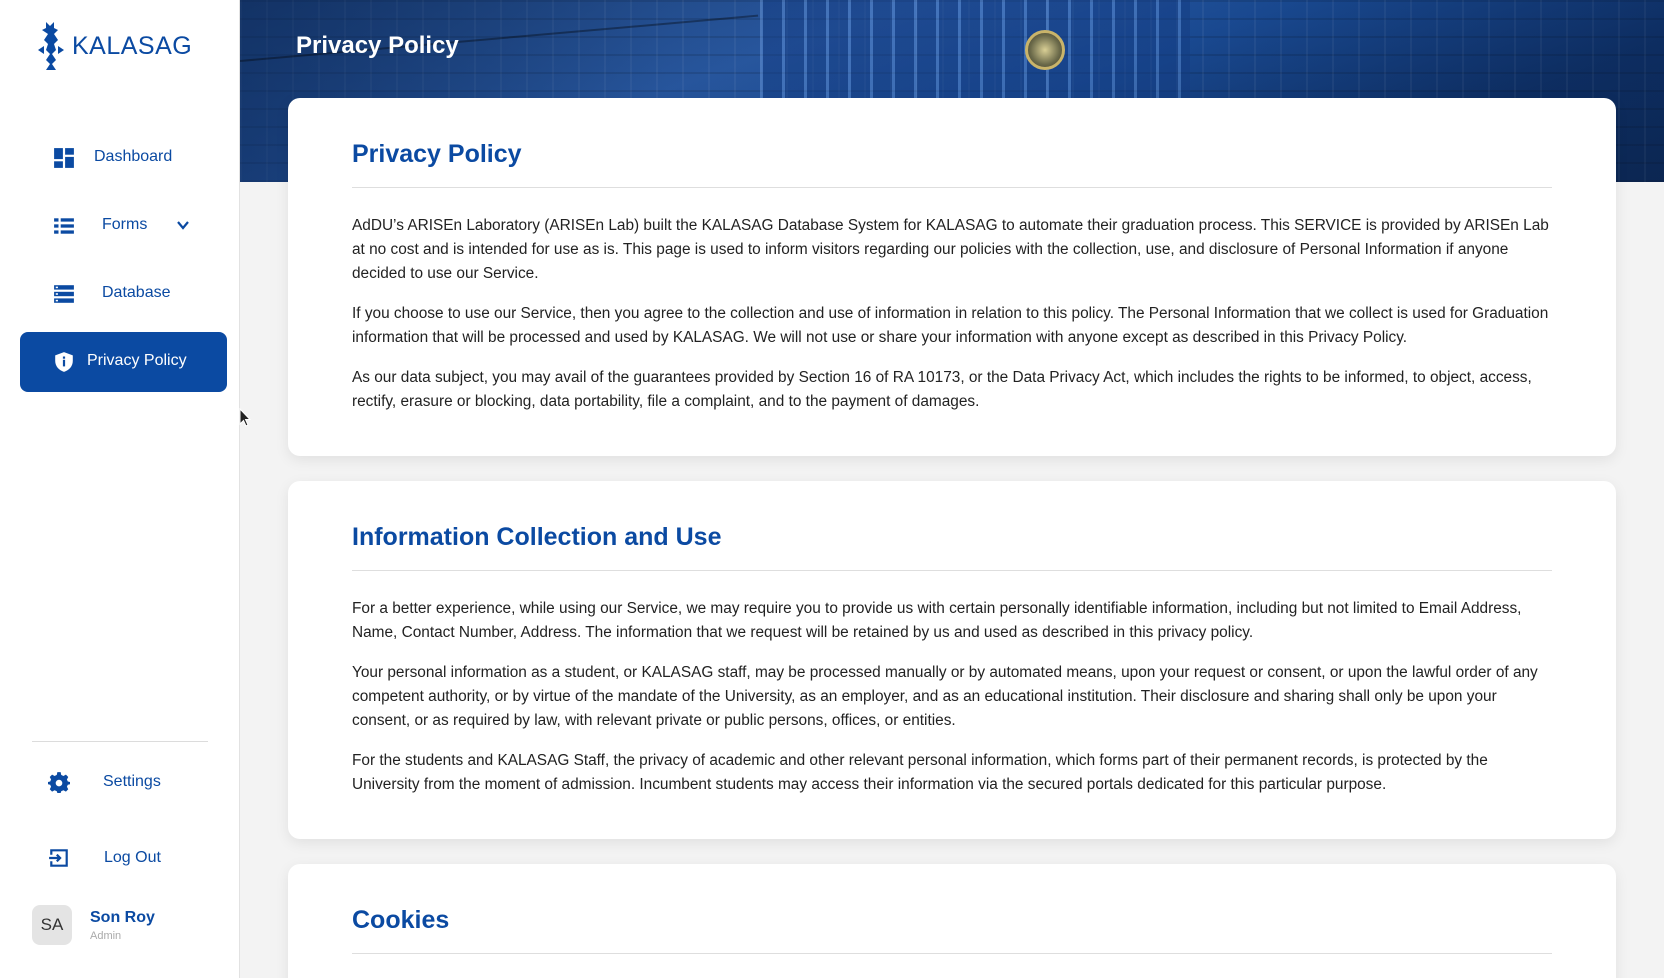 The image size is (1664, 978). What do you see at coordinates (120, 741) in the screenshot?
I see `sidebar-divider` at bounding box center [120, 741].